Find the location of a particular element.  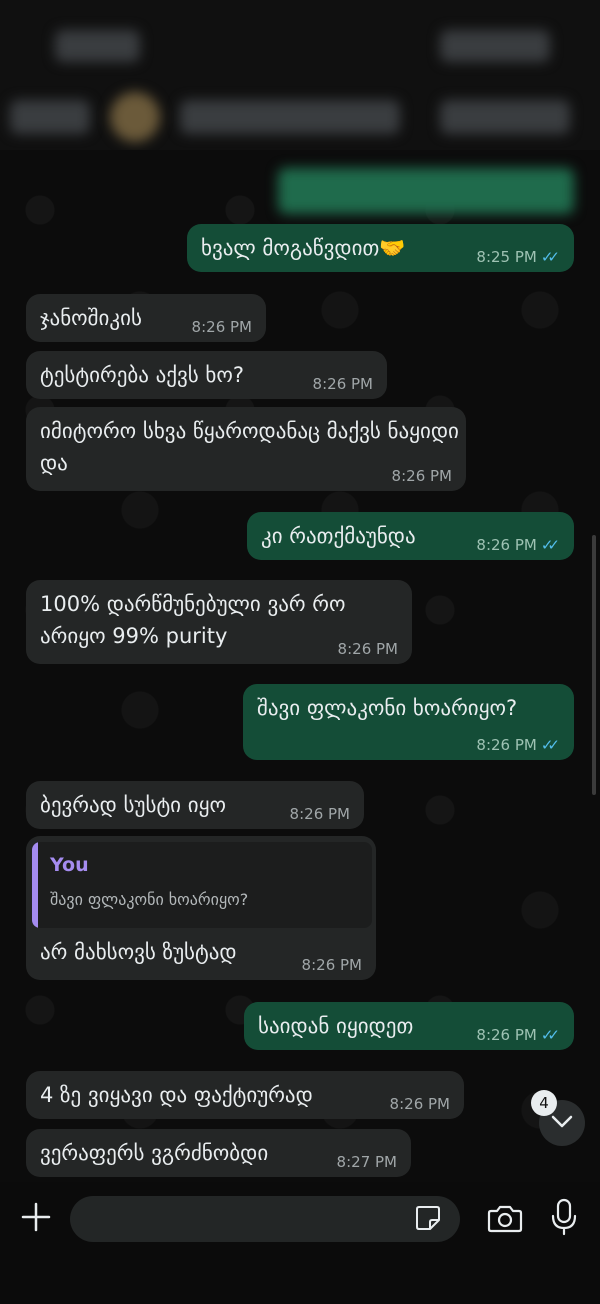

attach-button is located at coordinates (36, 1219).